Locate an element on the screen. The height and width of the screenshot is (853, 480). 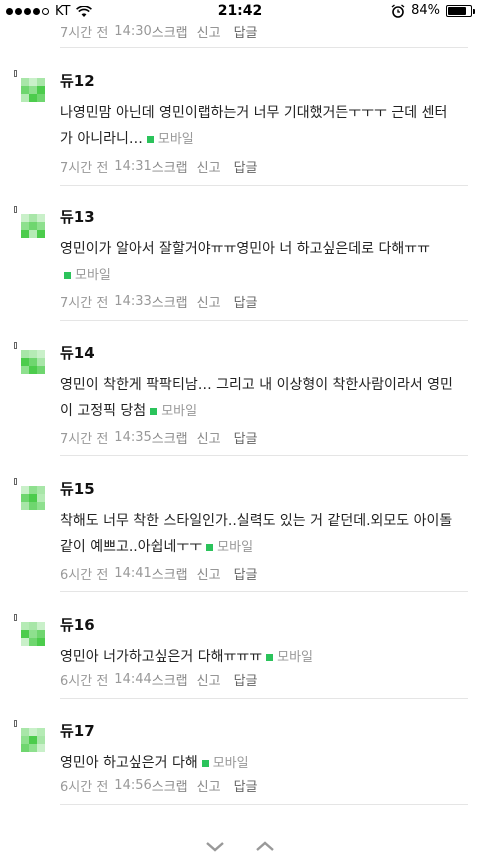
battery-percent: 84% is located at coordinates (425, 10).